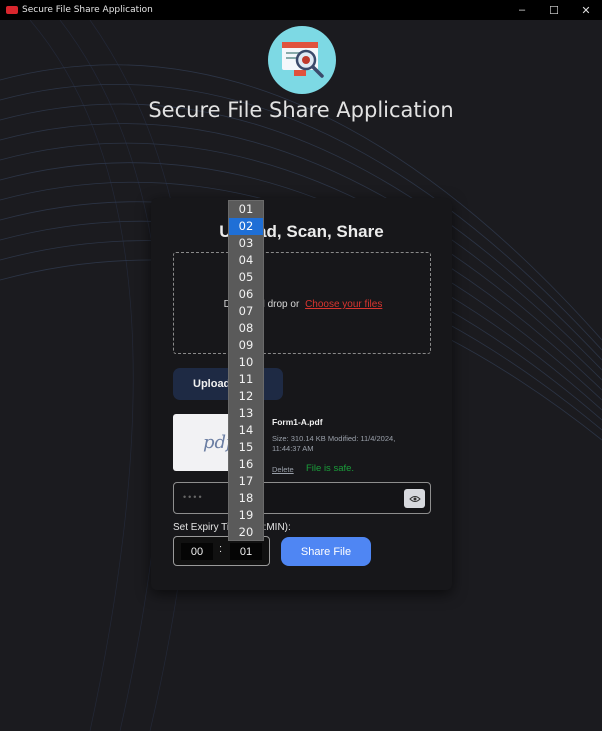 This screenshot has width=602, height=731. Describe the element at coordinates (246, 277) in the screenshot. I see `dropdown-option: 05` at that location.